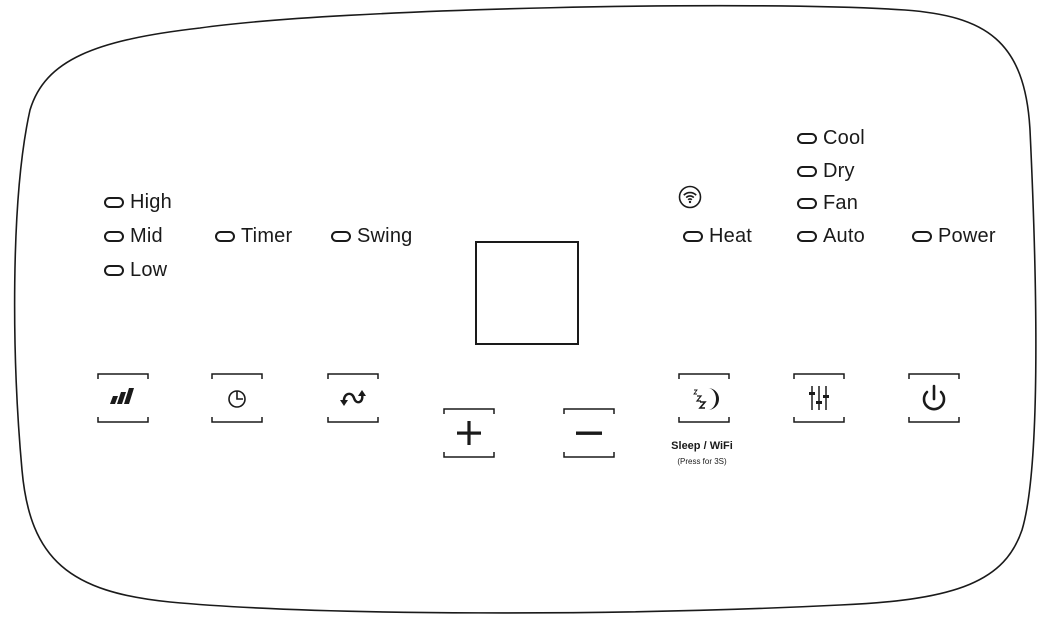 Image resolution: width=1037 pixels, height=618 pixels. I want to click on indicator-fan: Fan, so click(827, 203).